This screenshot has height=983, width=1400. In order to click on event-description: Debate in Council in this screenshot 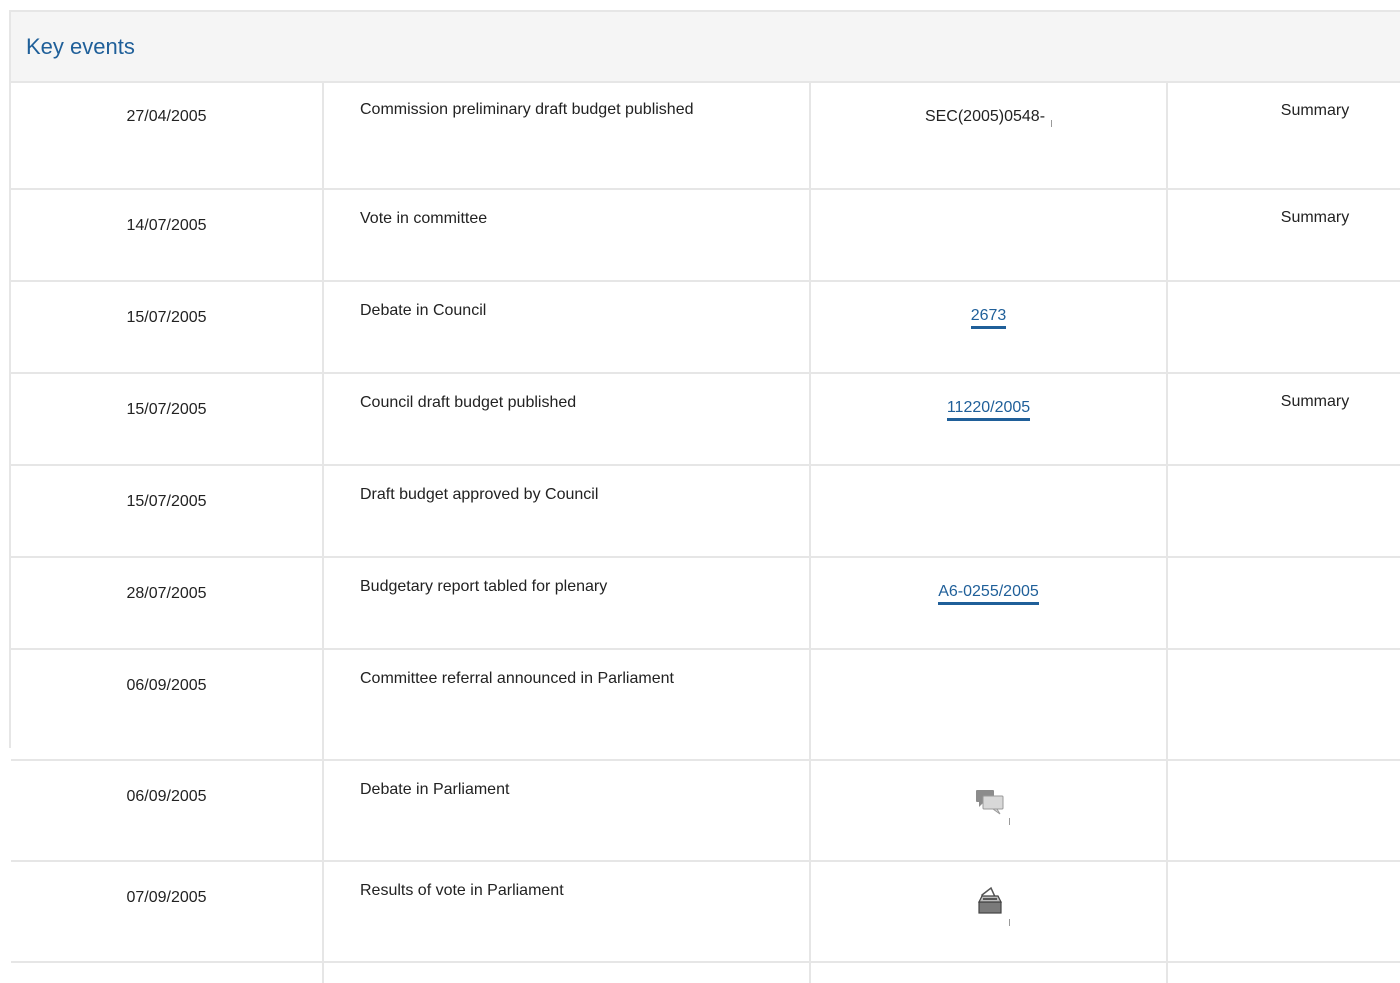, I will do `click(567, 327)`.